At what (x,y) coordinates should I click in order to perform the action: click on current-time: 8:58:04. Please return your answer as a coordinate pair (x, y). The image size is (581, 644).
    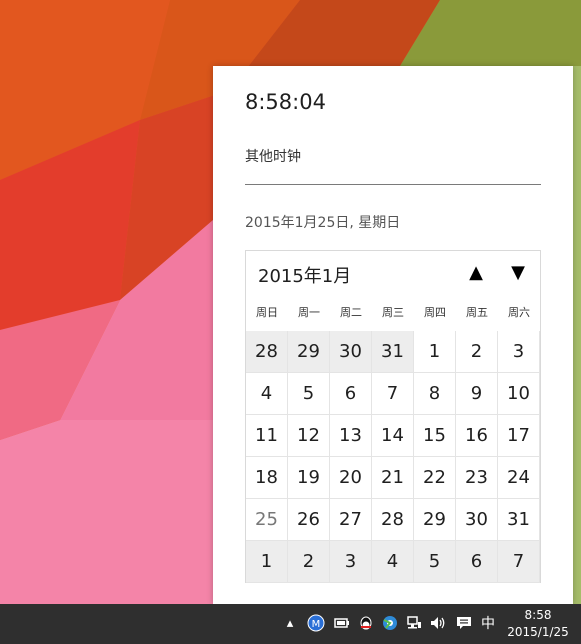
    Looking at the image, I should click on (285, 102).